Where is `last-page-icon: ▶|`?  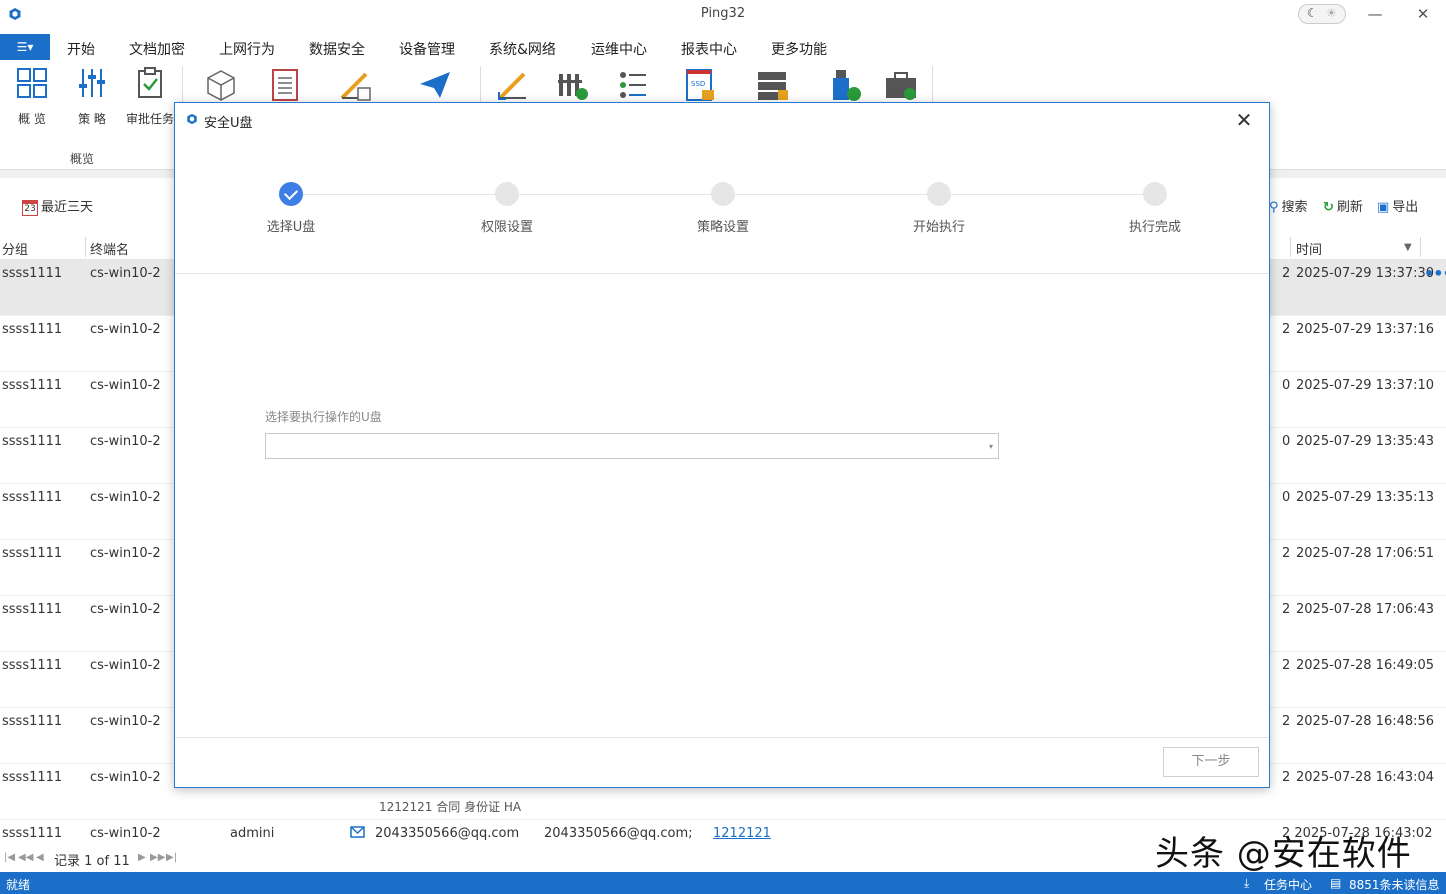
last-page-icon: ▶| is located at coordinates (171, 857).